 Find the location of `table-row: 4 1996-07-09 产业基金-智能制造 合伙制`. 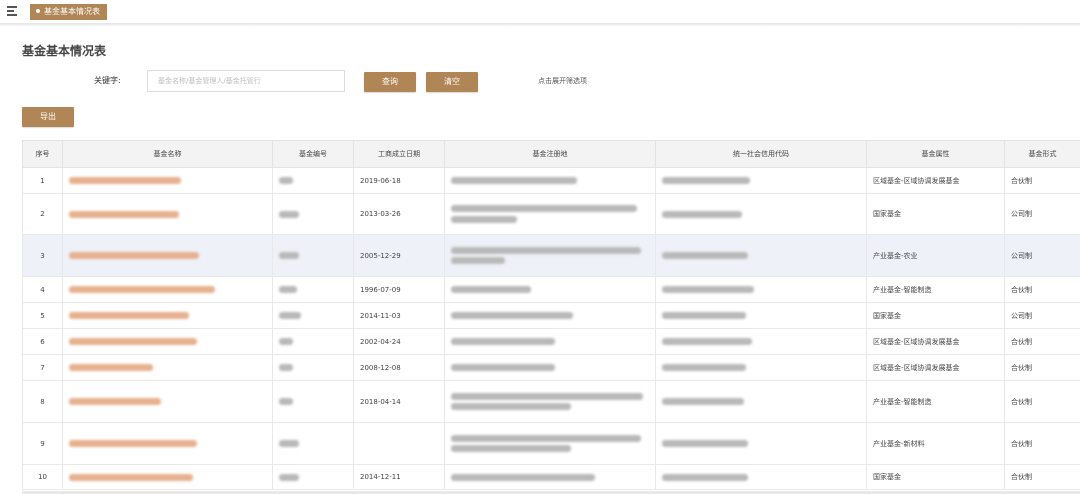

table-row: 4 1996-07-09 产业基金-智能制造 合伙制 is located at coordinates (551, 289).